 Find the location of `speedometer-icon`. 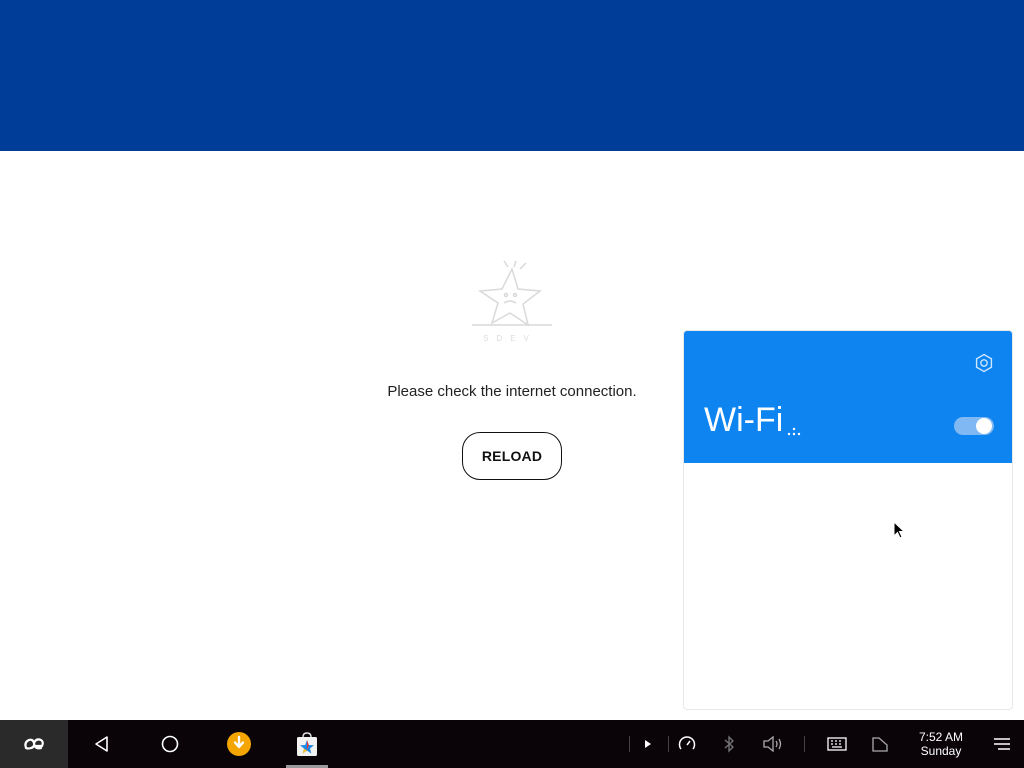

speedometer-icon is located at coordinates (687, 744).